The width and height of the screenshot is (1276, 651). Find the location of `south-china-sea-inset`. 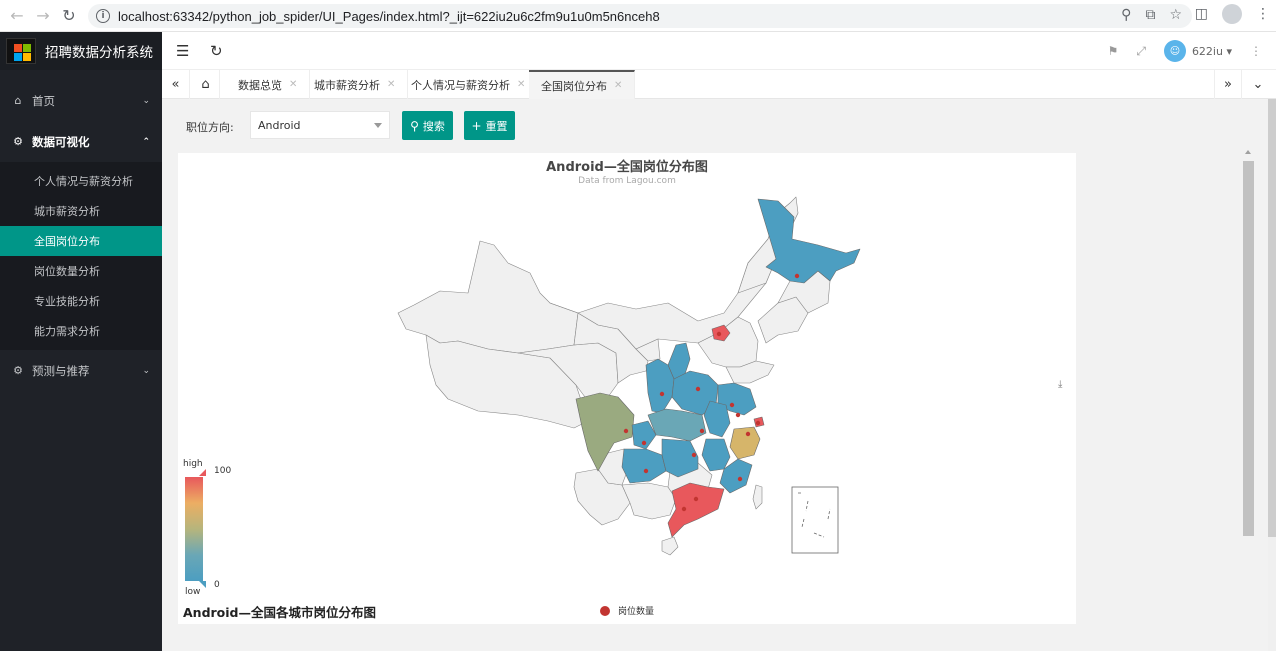

south-china-sea-inset is located at coordinates (815, 520).